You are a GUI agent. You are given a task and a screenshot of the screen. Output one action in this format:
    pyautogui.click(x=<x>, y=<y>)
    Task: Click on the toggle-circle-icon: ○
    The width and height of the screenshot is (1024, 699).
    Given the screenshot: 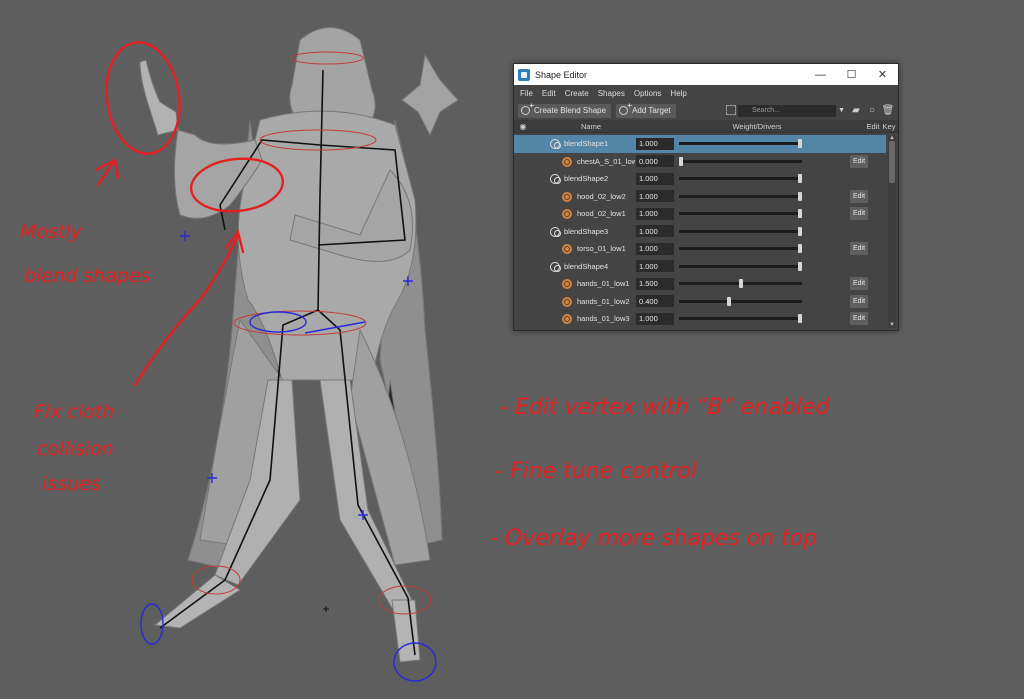 What is the action you would take?
    pyautogui.click(x=872, y=111)
    